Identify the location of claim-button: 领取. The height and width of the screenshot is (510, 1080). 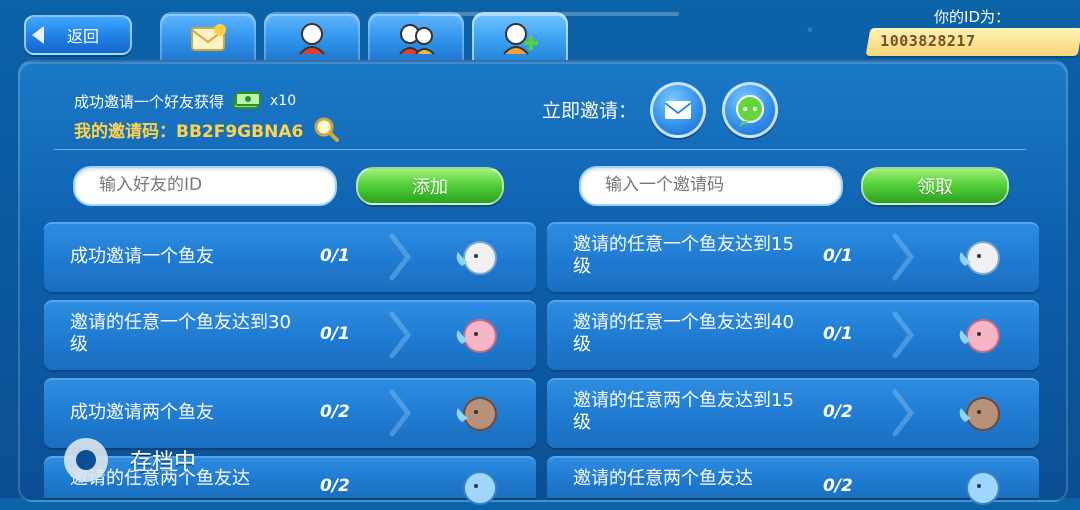
(935, 186).